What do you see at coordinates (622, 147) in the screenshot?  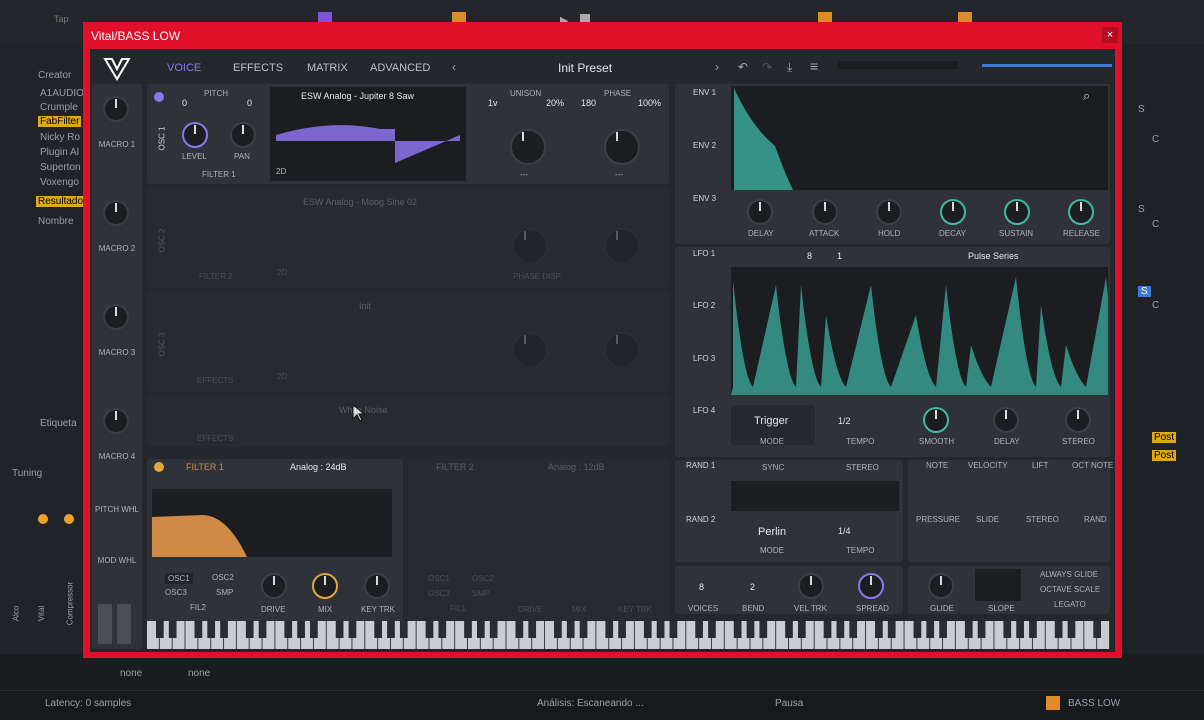 I see `osc1-phase-knob` at bounding box center [622, 147].